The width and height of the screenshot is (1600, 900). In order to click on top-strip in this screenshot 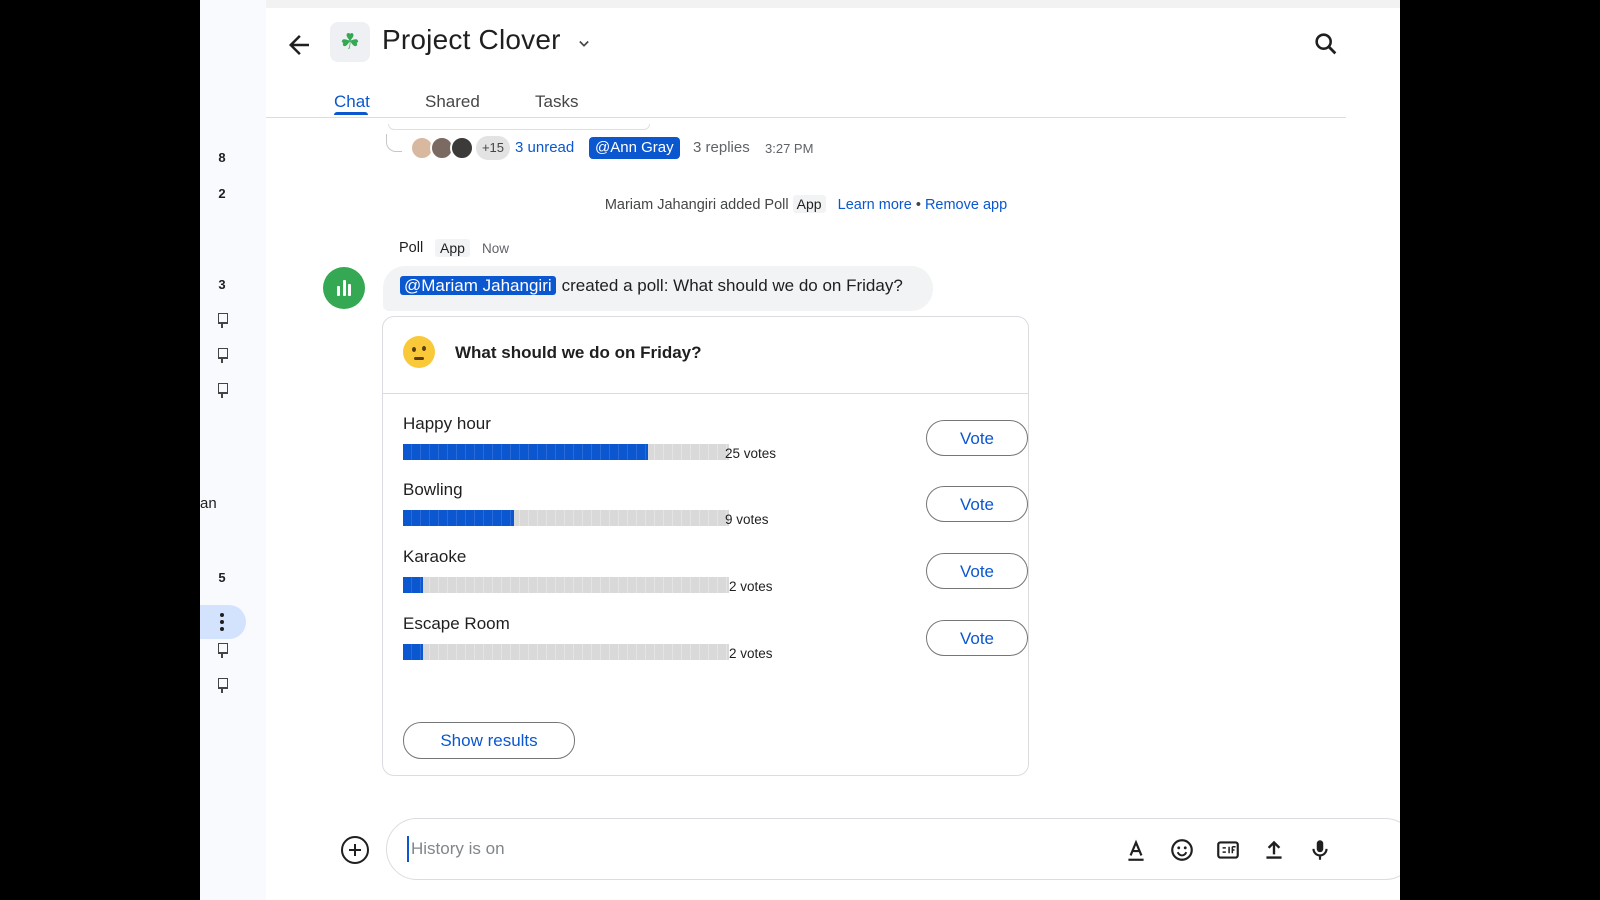, I will do `click(833, 4)`.